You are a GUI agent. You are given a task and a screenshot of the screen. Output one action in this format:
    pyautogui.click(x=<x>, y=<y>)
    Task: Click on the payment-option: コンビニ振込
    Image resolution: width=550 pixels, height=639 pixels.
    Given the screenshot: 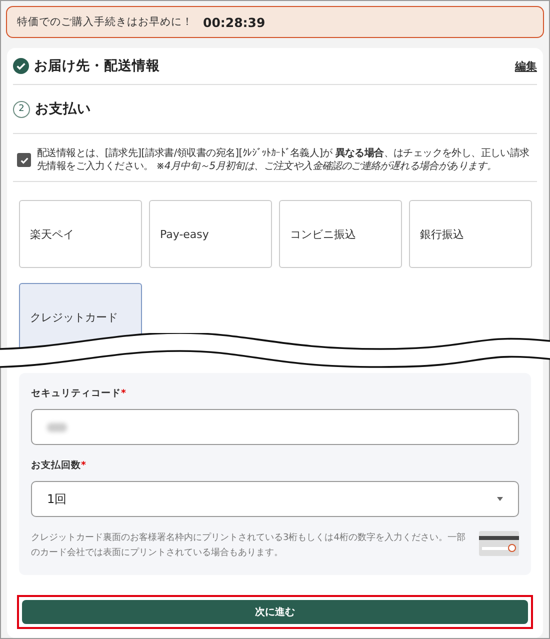 What is the action you would take?
    pyautogui.click(x=340, y=234)
    